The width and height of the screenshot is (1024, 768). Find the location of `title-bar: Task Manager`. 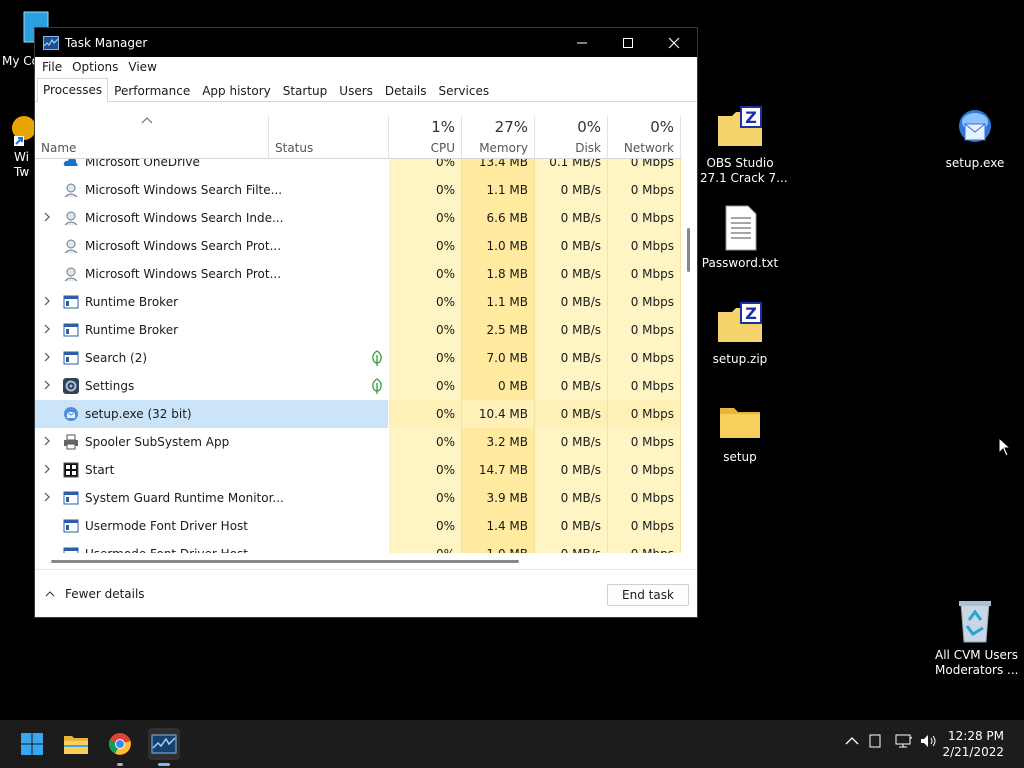

title-bar: Task Manager is located at coordinates (366, 42).